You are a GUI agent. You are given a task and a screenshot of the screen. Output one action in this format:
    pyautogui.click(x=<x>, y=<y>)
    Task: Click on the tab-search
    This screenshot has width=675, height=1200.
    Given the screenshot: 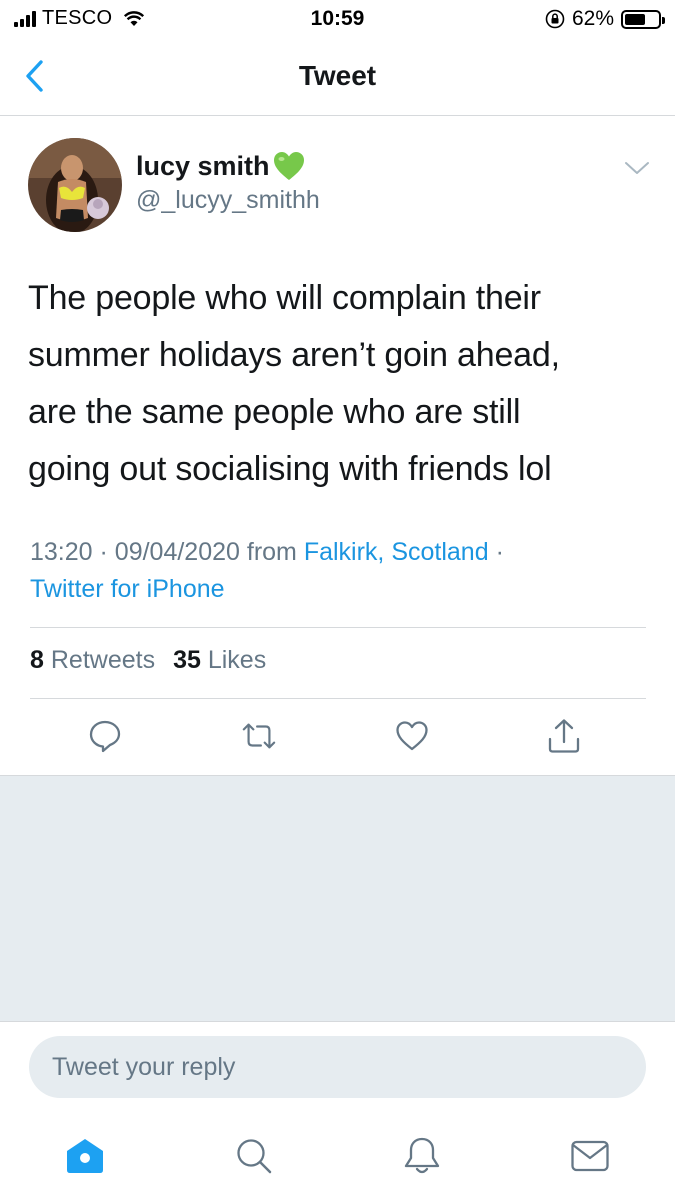 What is the action you would take?
    pyautogui.click(x=254, y=1156)
    